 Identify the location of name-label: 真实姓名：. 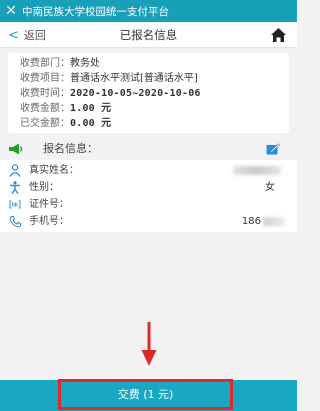
(54, 170).